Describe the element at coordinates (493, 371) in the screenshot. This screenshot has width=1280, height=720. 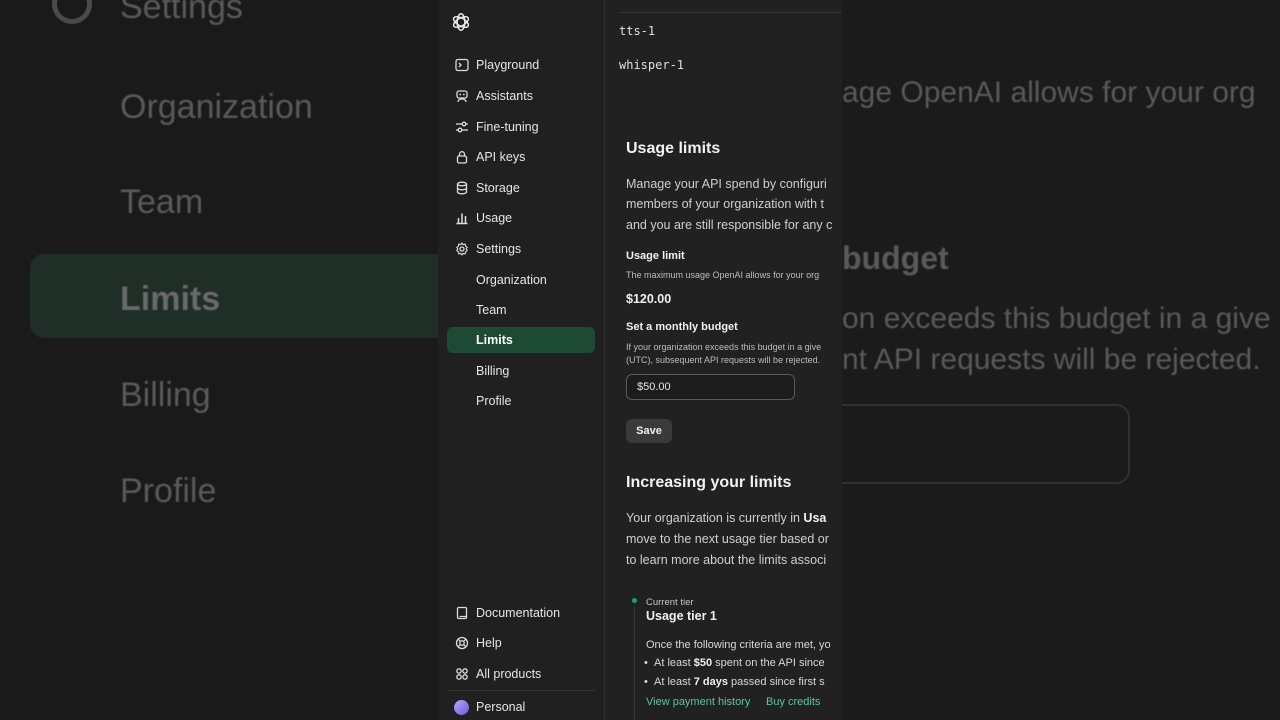
I see `sidebar-item-label: Billing` at that location.